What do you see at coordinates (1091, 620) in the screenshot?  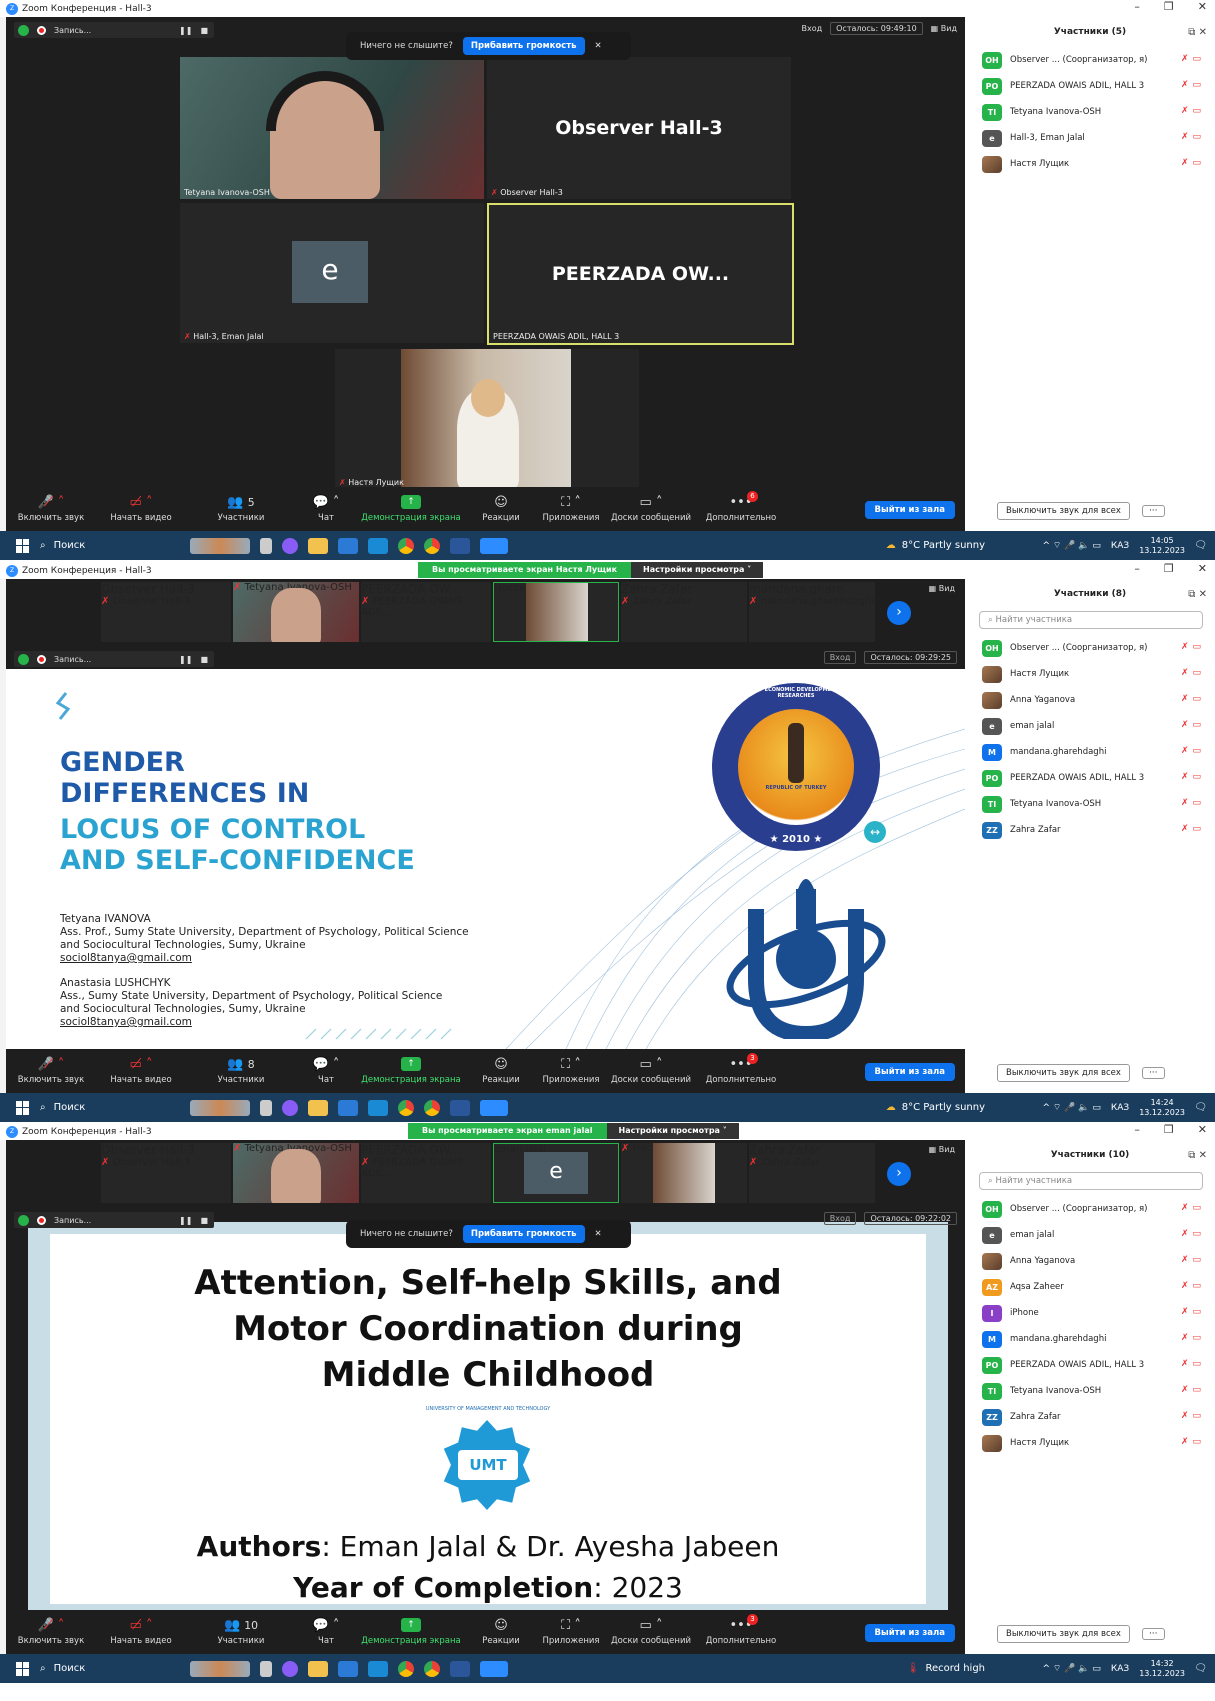 I see `participant-search-input: ⌕ Найти участника` at bounding box center [1091, 620].